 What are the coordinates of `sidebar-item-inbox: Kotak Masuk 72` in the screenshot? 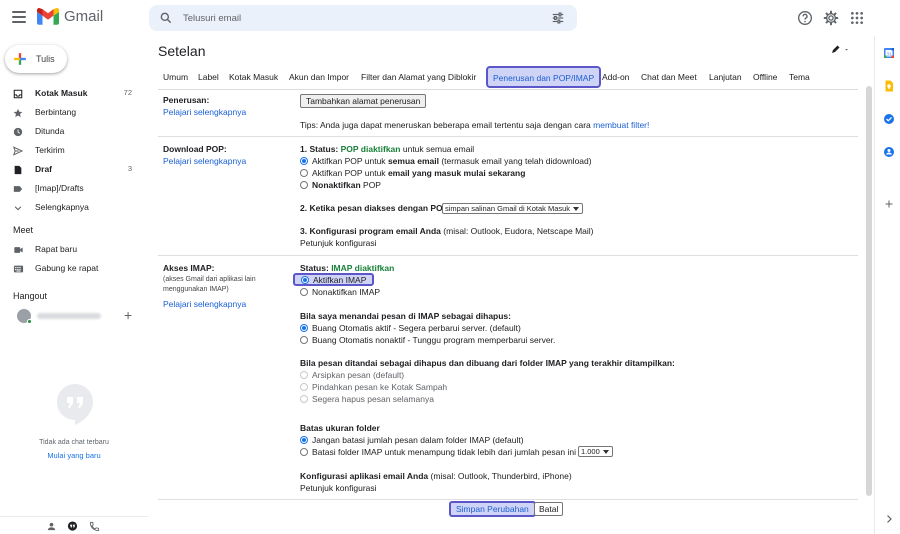 It's located at (74, 93).